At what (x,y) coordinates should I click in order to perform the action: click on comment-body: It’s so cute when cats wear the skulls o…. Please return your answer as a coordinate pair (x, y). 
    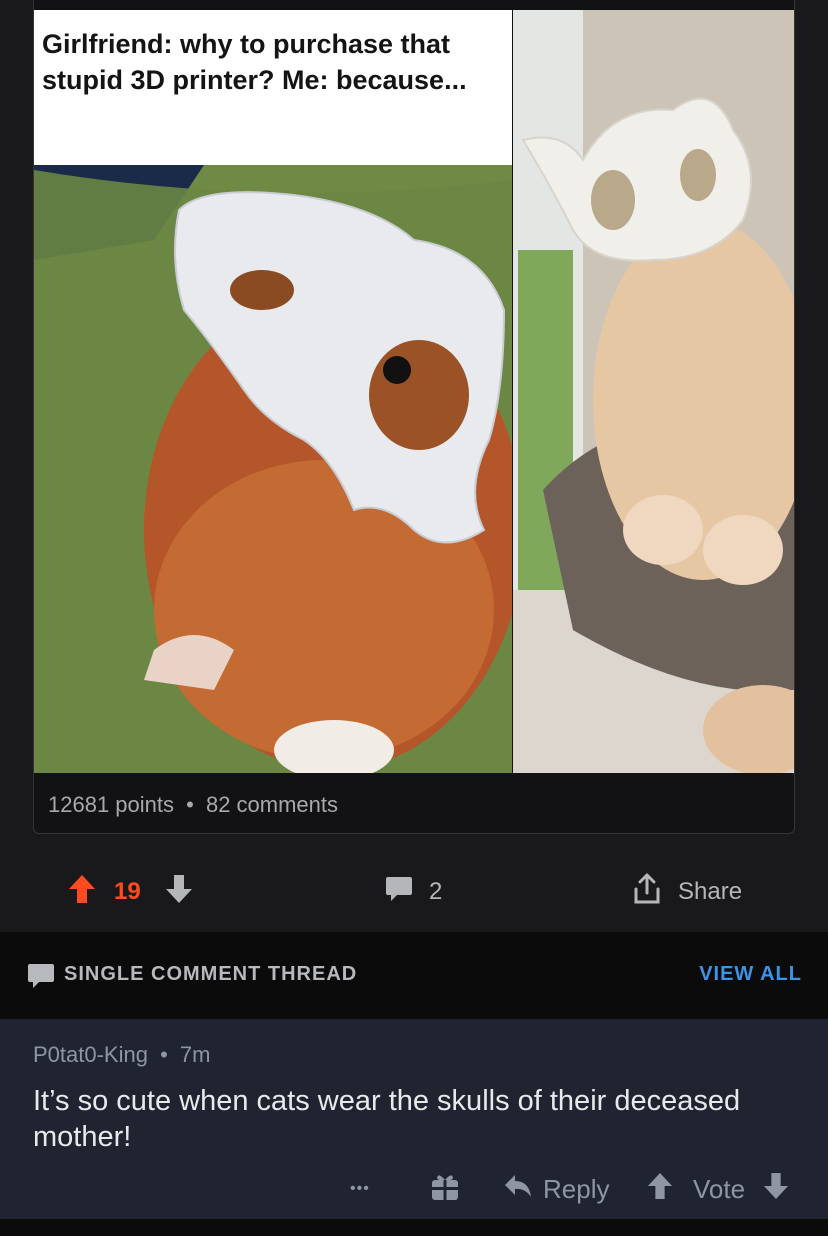
    Looking at the image, I should click on (387, 1119).